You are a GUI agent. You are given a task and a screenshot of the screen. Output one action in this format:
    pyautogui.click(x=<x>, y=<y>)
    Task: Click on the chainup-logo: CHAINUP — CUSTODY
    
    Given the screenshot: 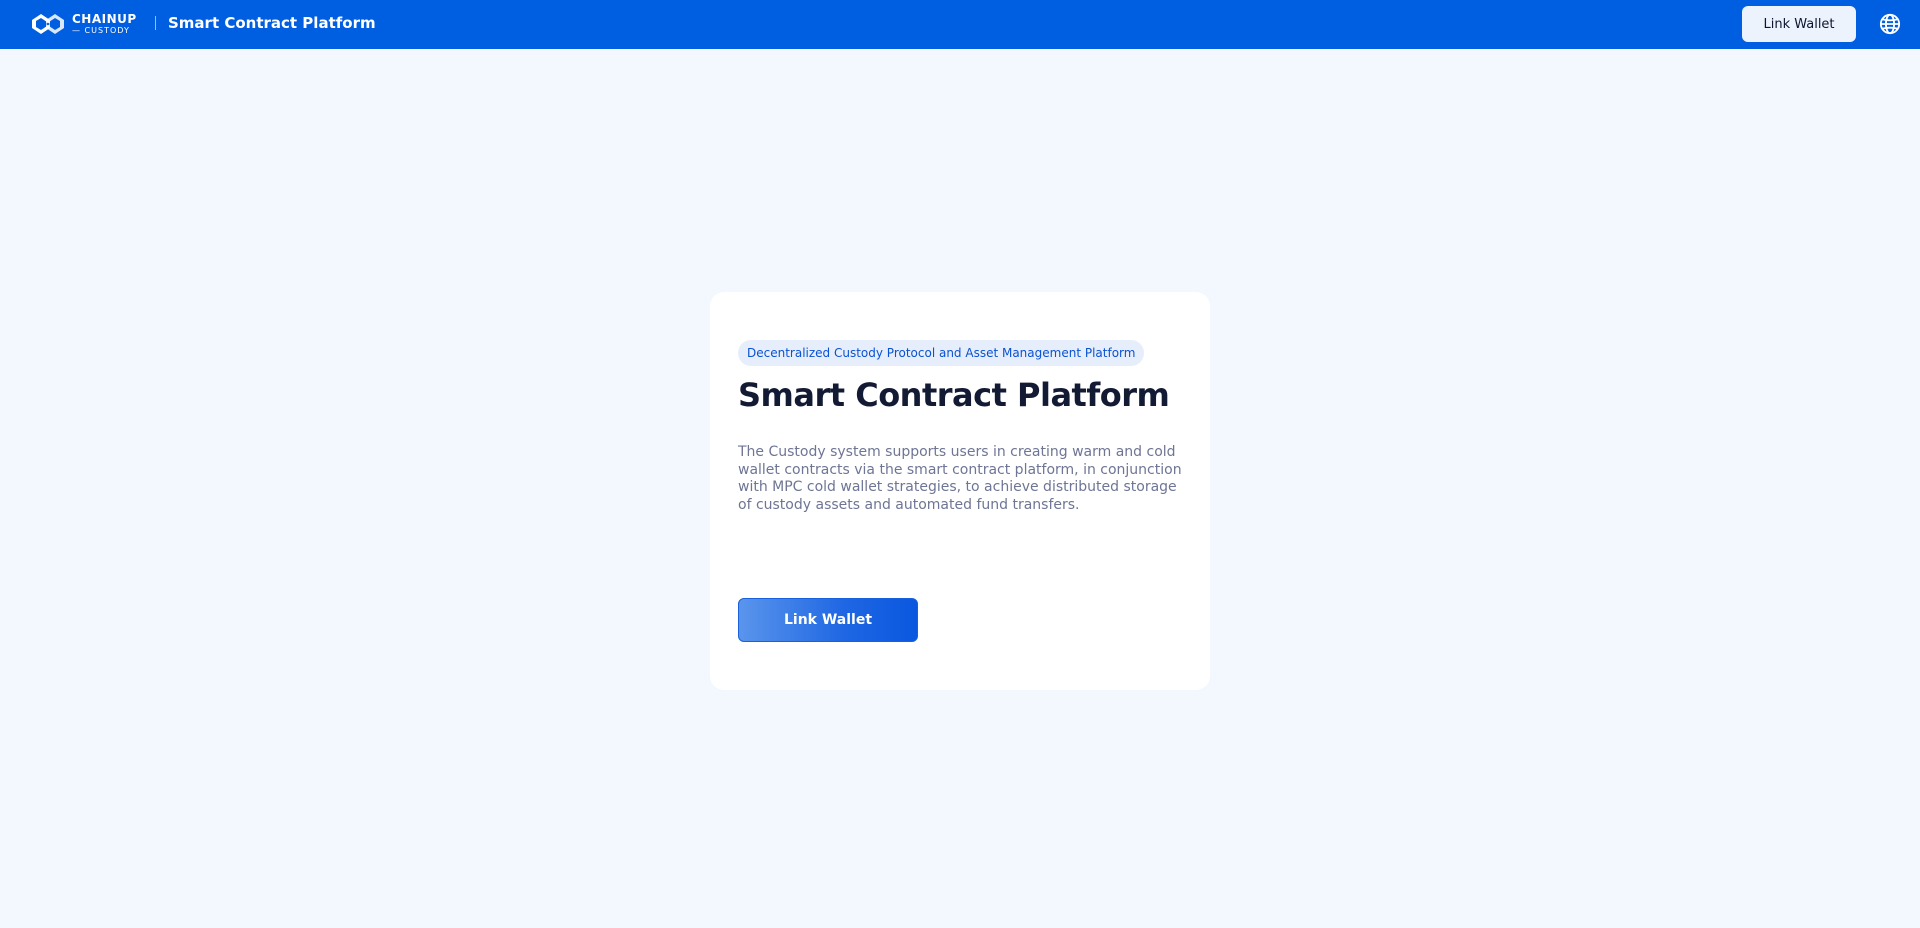 What is the action you would take?
    pyautogui.click(x=82, y=24)
    